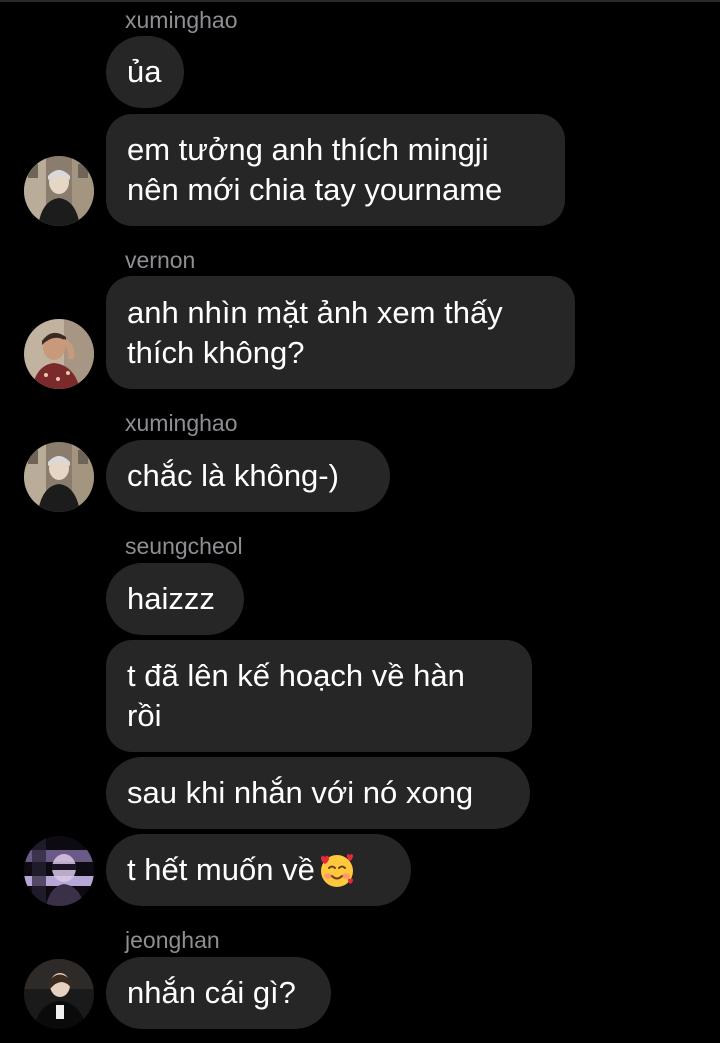 Image resolution: width=720 pixels, height=1043 pixels. Describe the element at coordinates (59, 871) in the screenshot. I see `avatar-seungcheol` at that location.